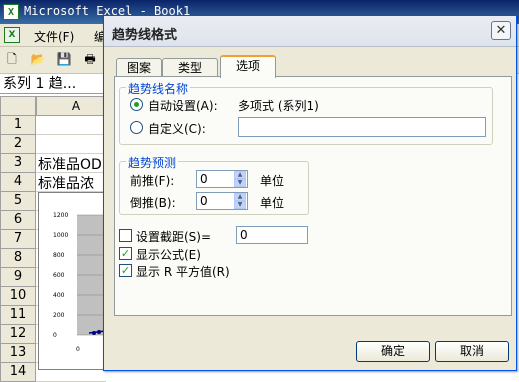  I want to click on cell-a4: 标准品浓, so click(66, 183).